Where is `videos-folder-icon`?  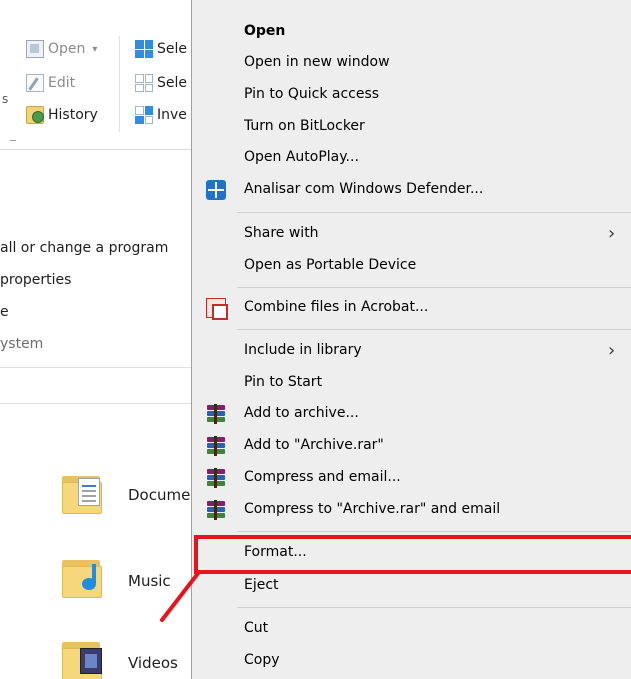
videos-folder-icon is located at coordinates (84, 659).